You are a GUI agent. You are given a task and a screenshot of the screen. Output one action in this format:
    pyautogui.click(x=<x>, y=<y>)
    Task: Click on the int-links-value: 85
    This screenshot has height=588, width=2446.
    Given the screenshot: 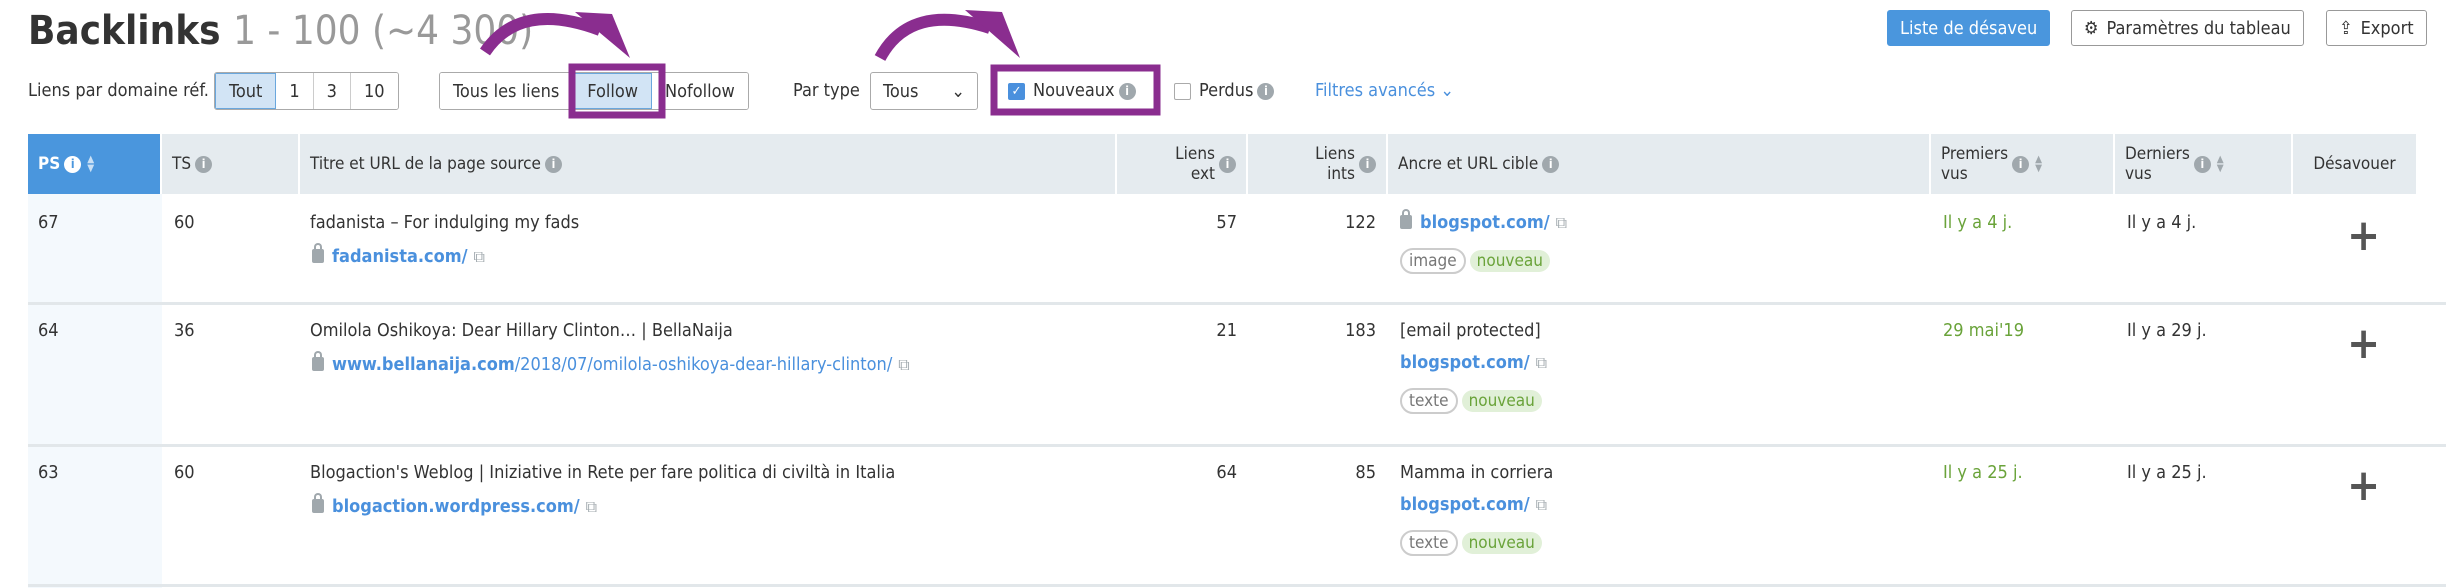 What is the action you would take?
    pyautogui.click(x=1365, y=472)
    